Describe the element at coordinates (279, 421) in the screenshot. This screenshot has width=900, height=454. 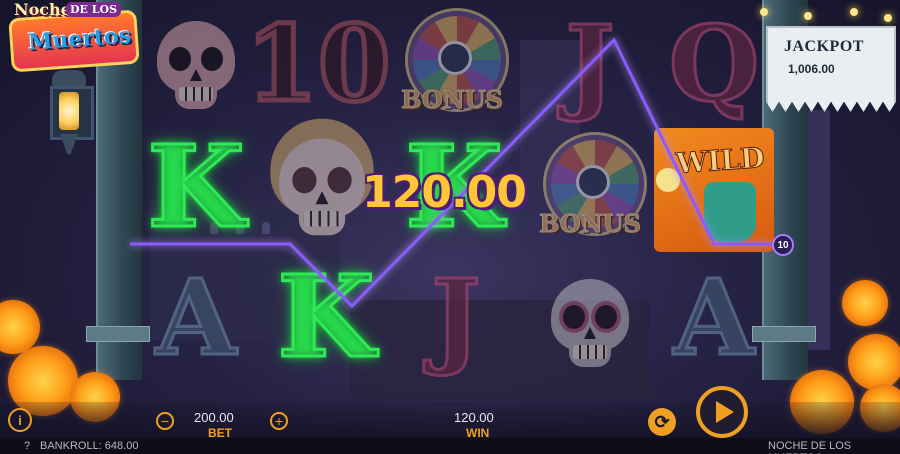
I see `increase-bet-button: +` at that location.